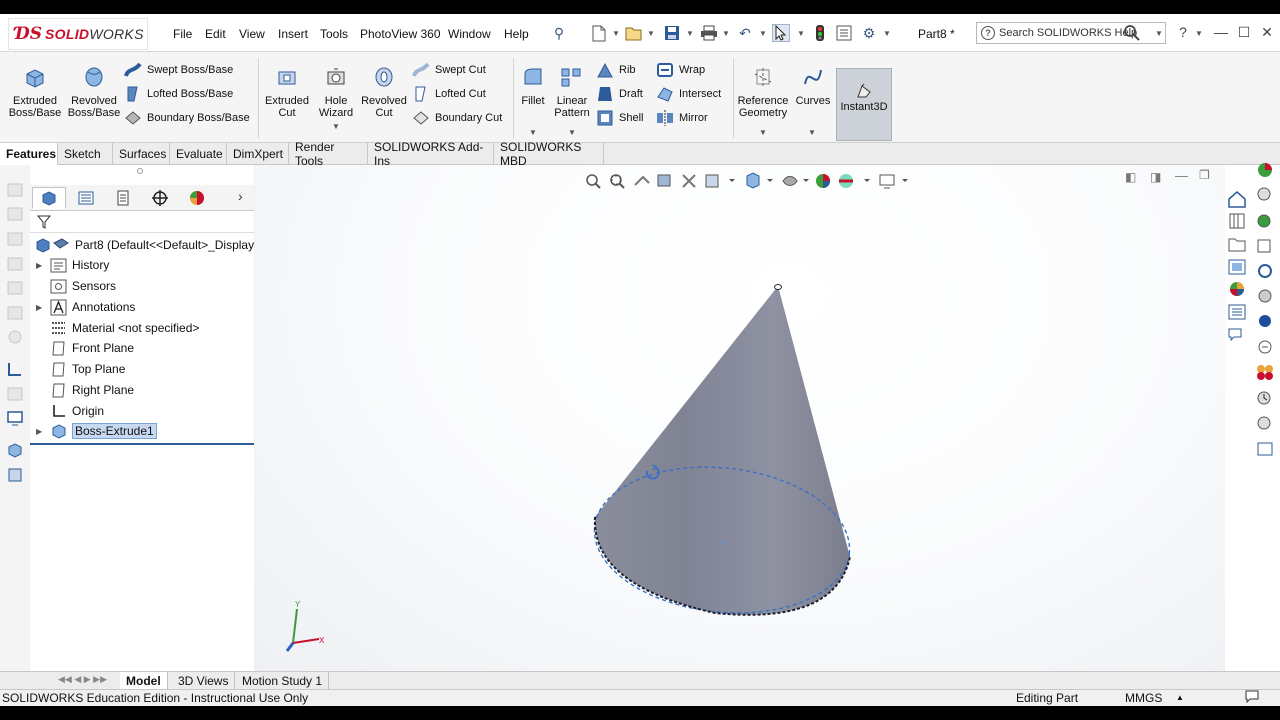 The image size is (1280, 720). What do you see at coordinates (812, 132) in the screenshot?
I see `curves-dropdown-icon: ▼` at bounding box center [812, 132].